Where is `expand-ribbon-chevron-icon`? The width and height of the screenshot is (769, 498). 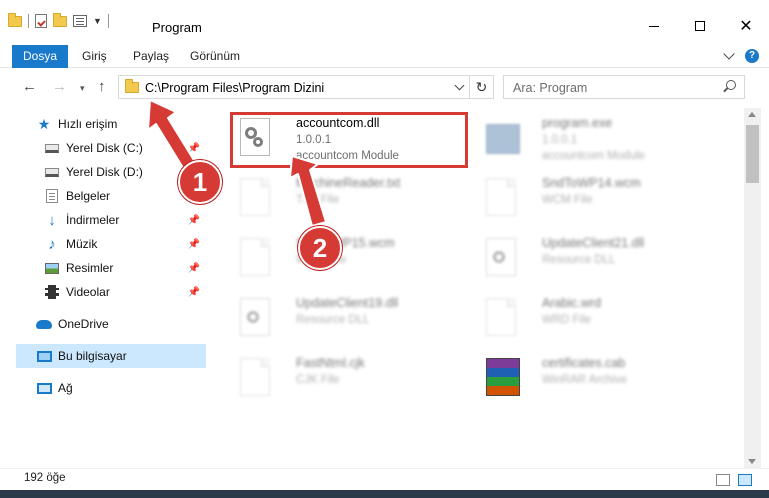 expand-ribbon-chevron-icon is located at coordinates (729, 54).